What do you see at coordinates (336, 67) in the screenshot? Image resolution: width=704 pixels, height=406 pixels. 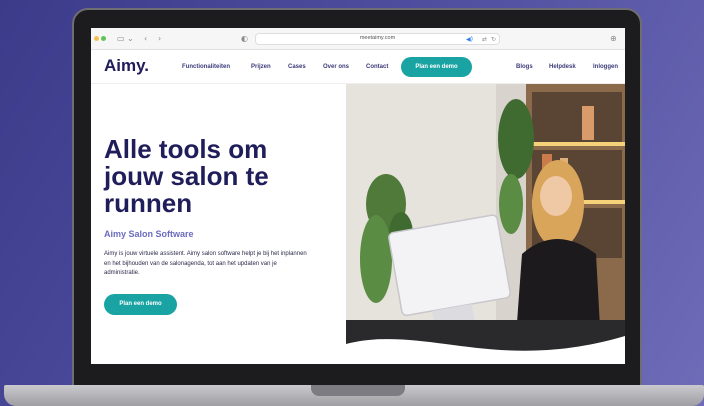 I see `nav-link-over-ons: Over ons` at bounding box center [336, 67].